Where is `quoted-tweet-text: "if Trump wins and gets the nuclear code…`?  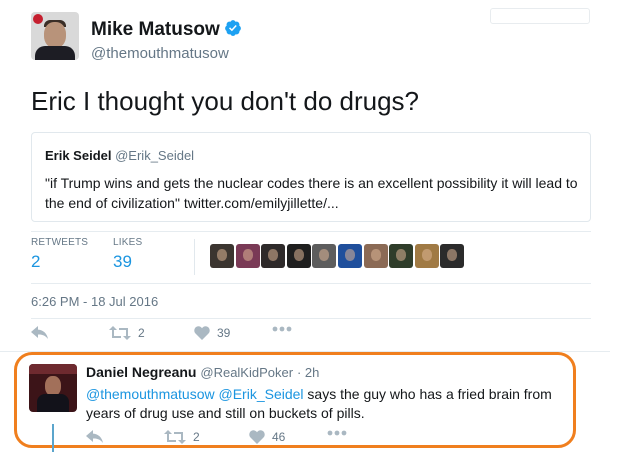
quoted-tweet-text: "if Trump wins and gets the nuclear code… is located at coordinates (311, 193).